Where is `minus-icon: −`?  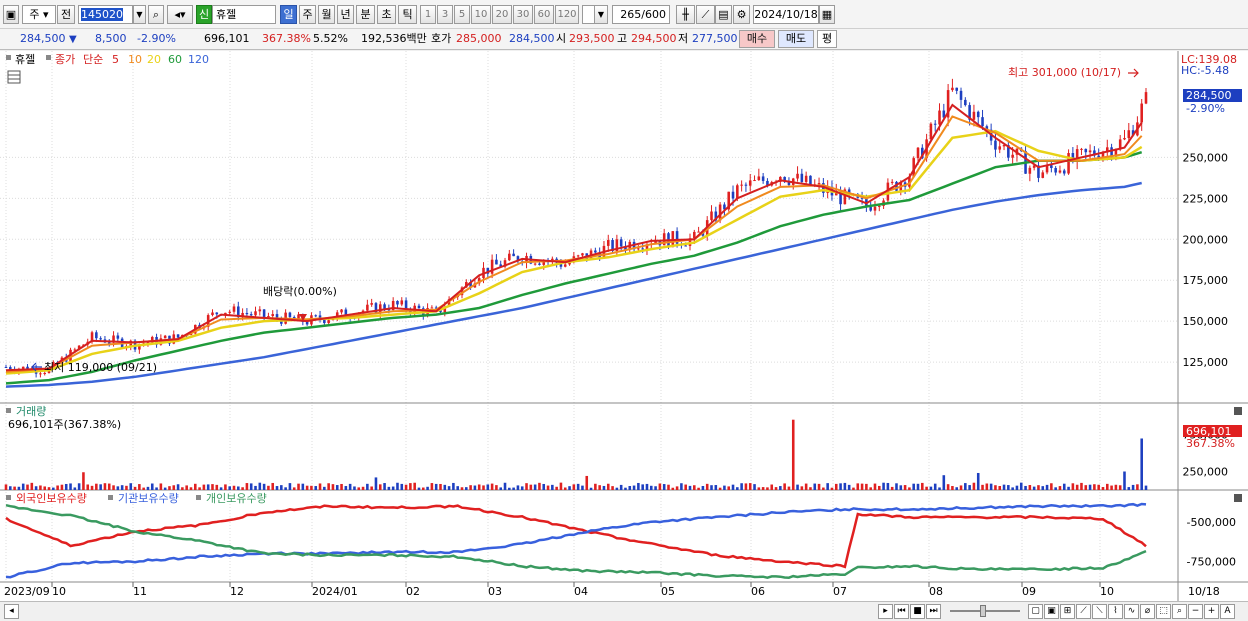 minus-icon: − is located at coordinates (1195, 611).